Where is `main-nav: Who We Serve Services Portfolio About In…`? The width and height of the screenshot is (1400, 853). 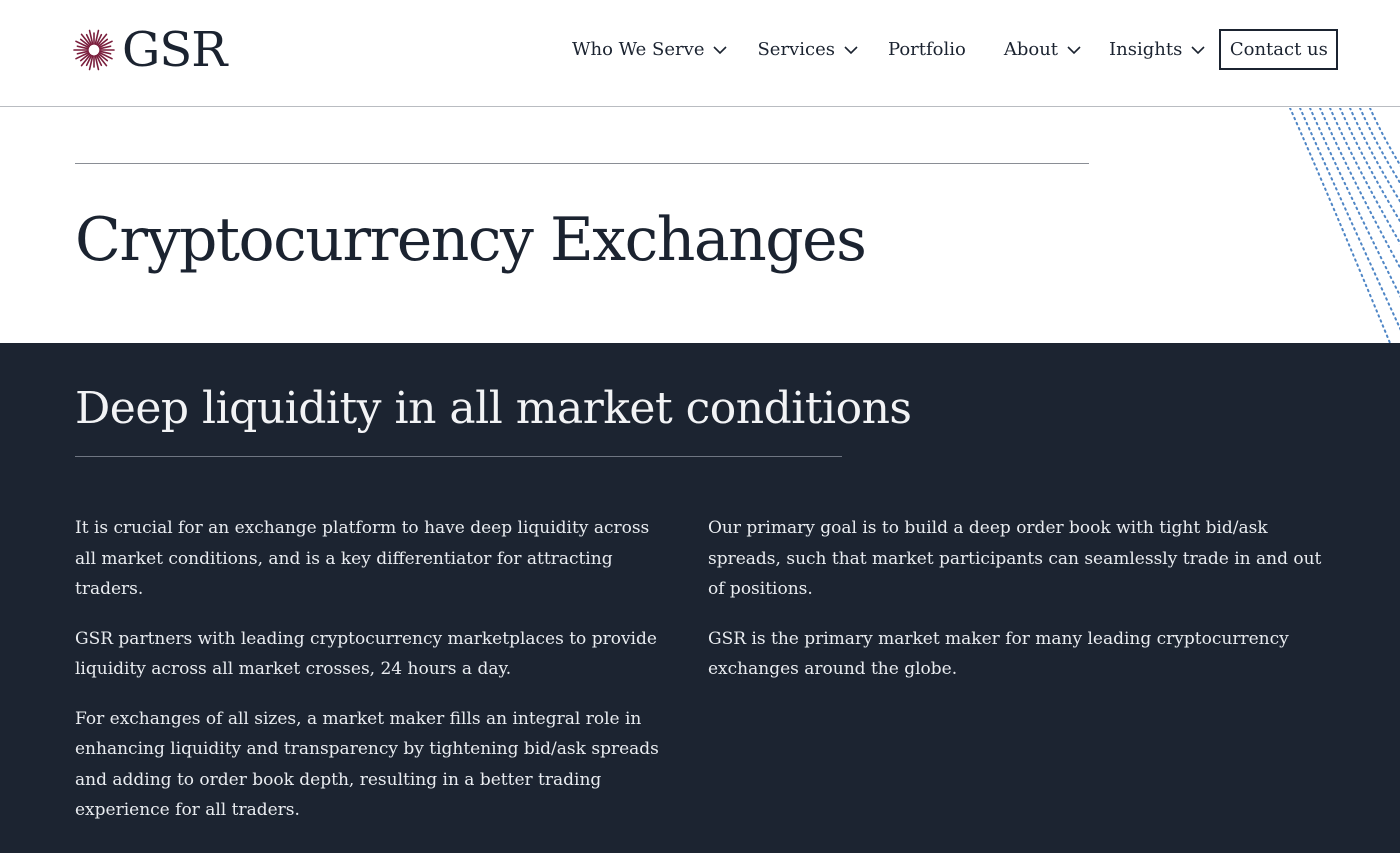 main-nav: Who We Serve Services Portfolio About In… is located at coordinates (955, 49).